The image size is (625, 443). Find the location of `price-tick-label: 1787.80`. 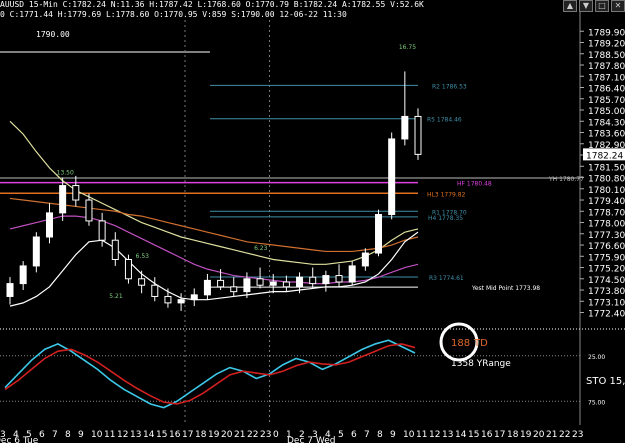

price-tick-label: 1787.80 is located at coordinates (606, 67).